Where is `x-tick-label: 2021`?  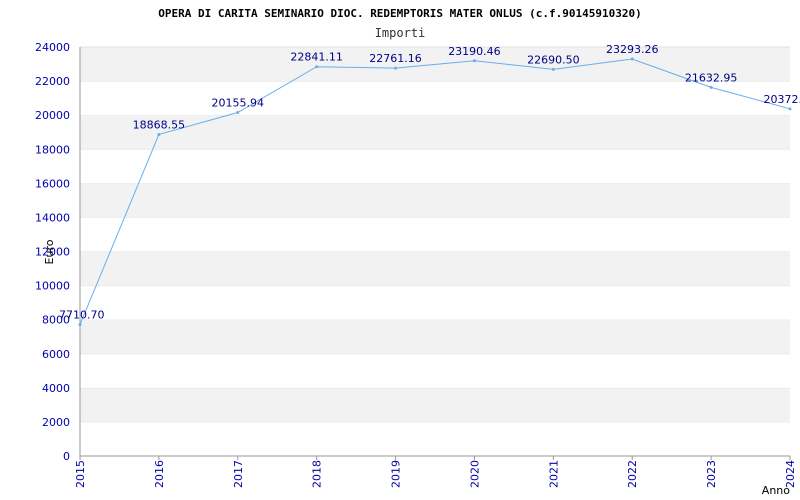 x-tick-label: 2021 is located at coordinates (553, 474).